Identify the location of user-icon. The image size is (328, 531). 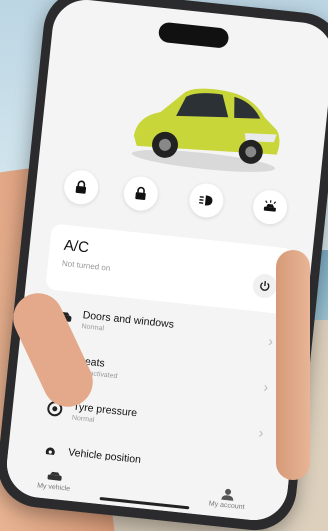
(227, 494).